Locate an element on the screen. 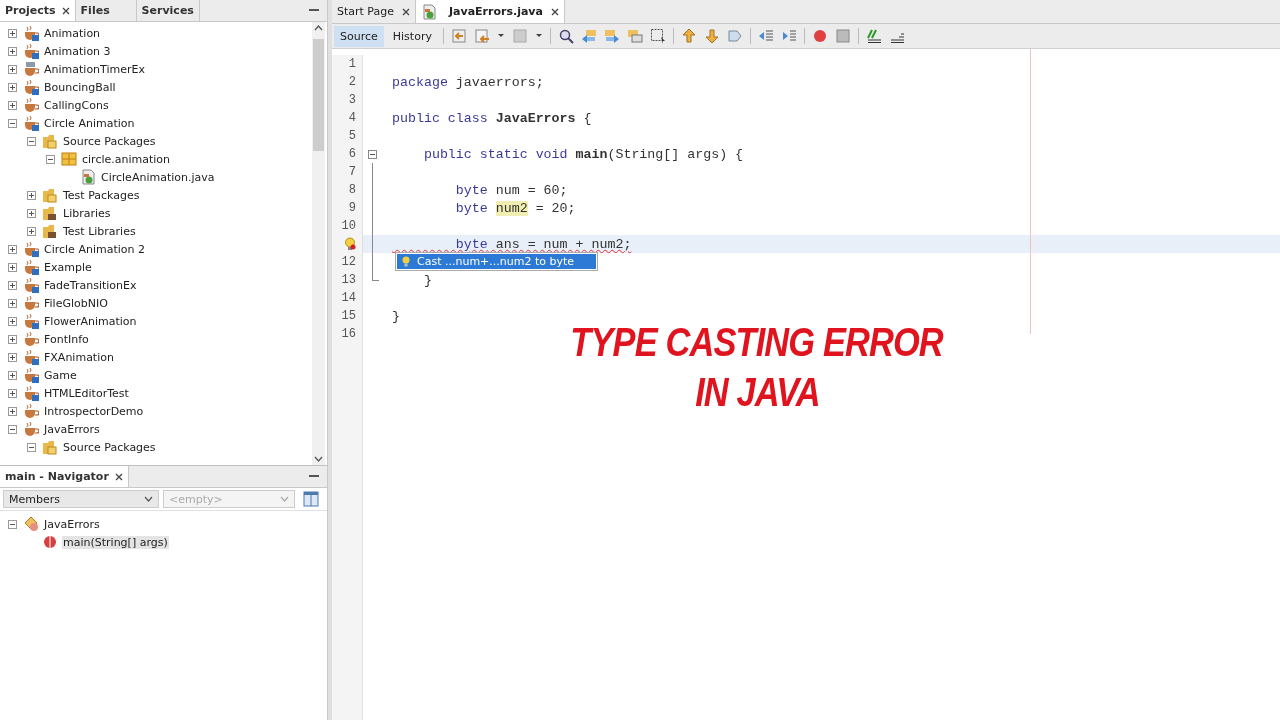 The image size is (1280, 720). tree-item: circle.animation is located at coordinates (126, 159).